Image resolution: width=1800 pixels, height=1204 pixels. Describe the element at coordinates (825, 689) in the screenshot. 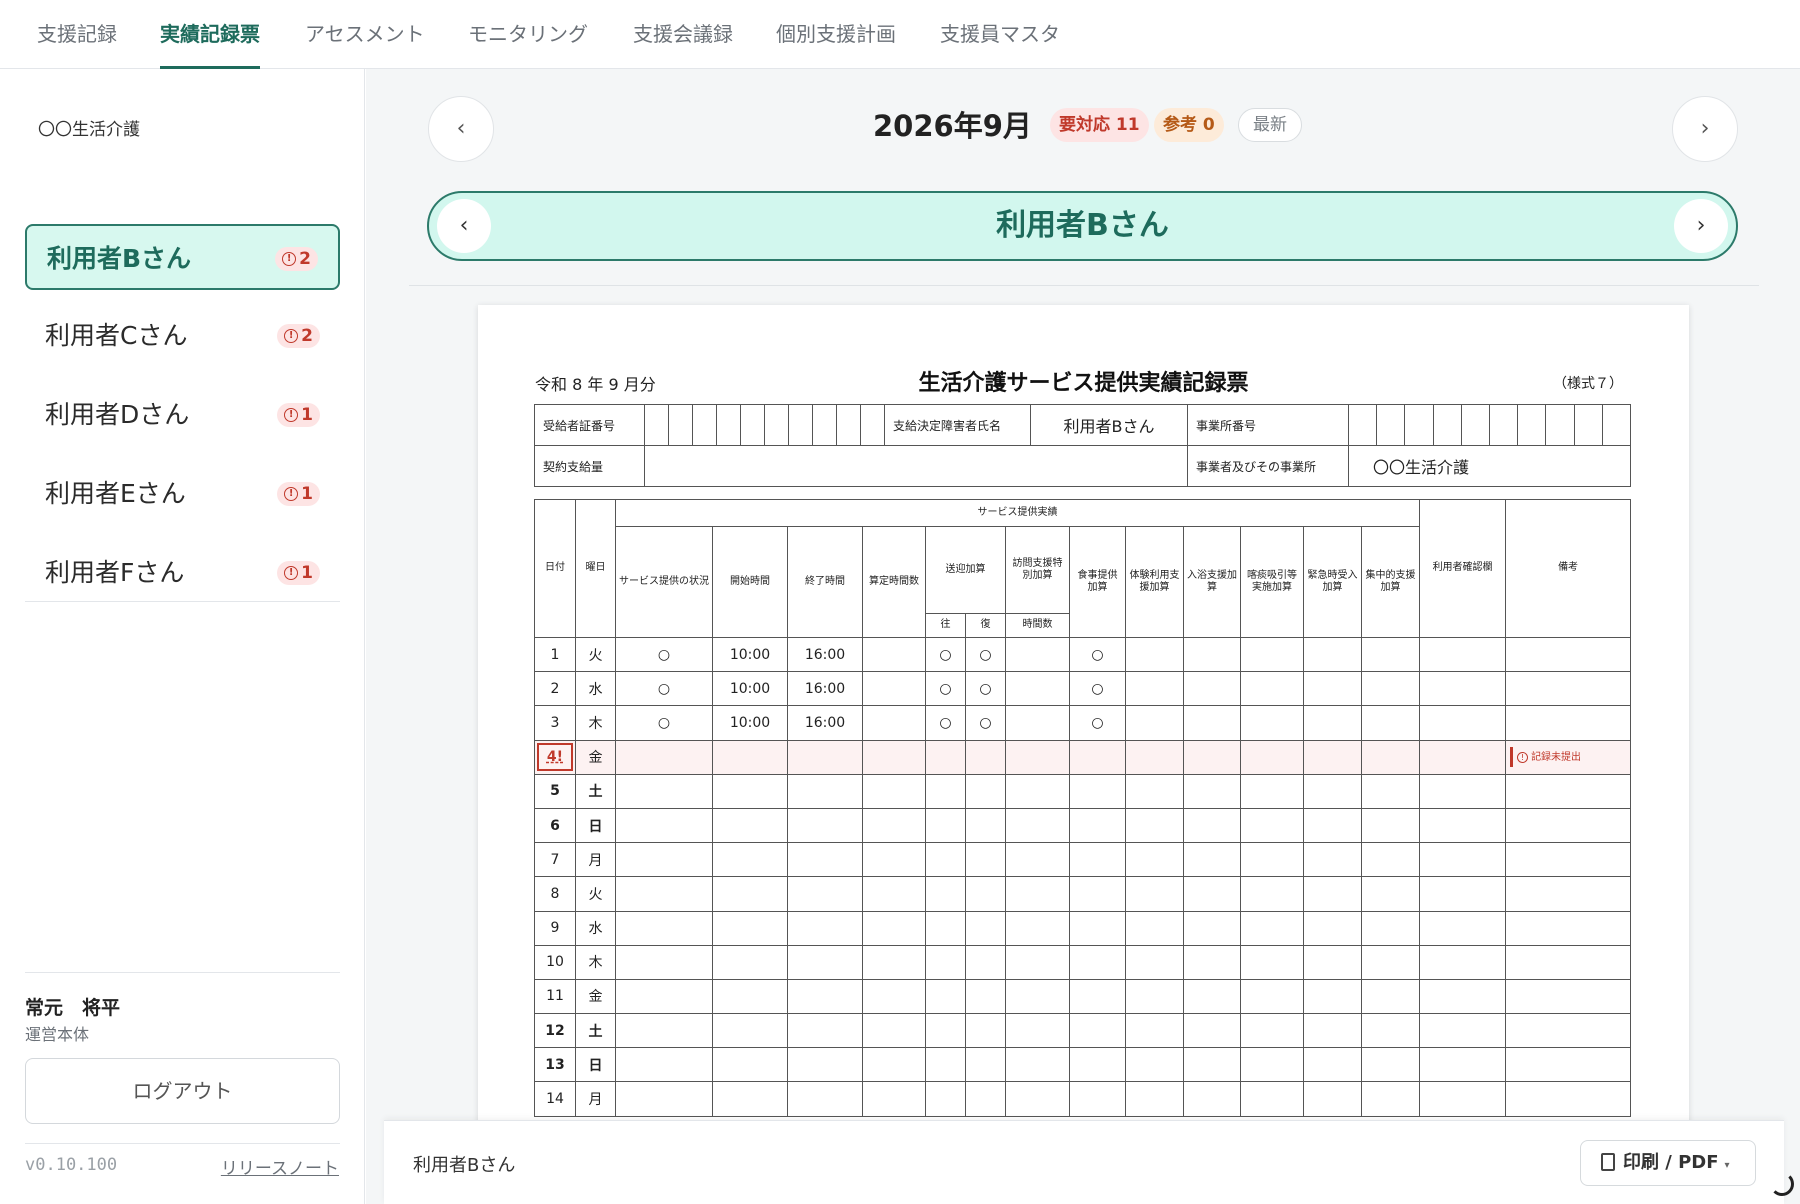

I see `cell-end: 16:00` at that location.